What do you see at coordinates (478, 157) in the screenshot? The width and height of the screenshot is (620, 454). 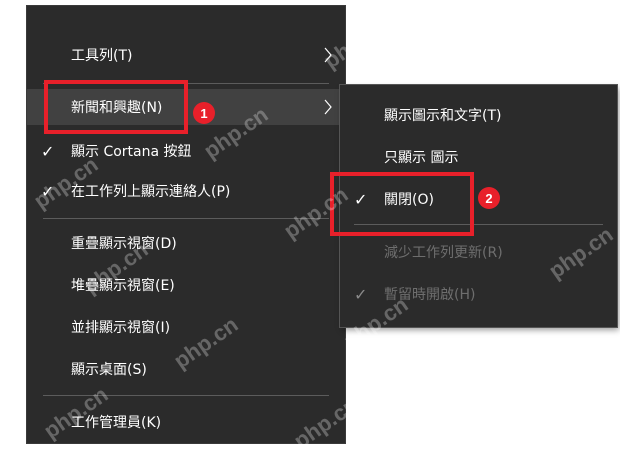 I see `submenu-item-show-icon-only: 只顯示 圖示` at bounding box center [478, 157].